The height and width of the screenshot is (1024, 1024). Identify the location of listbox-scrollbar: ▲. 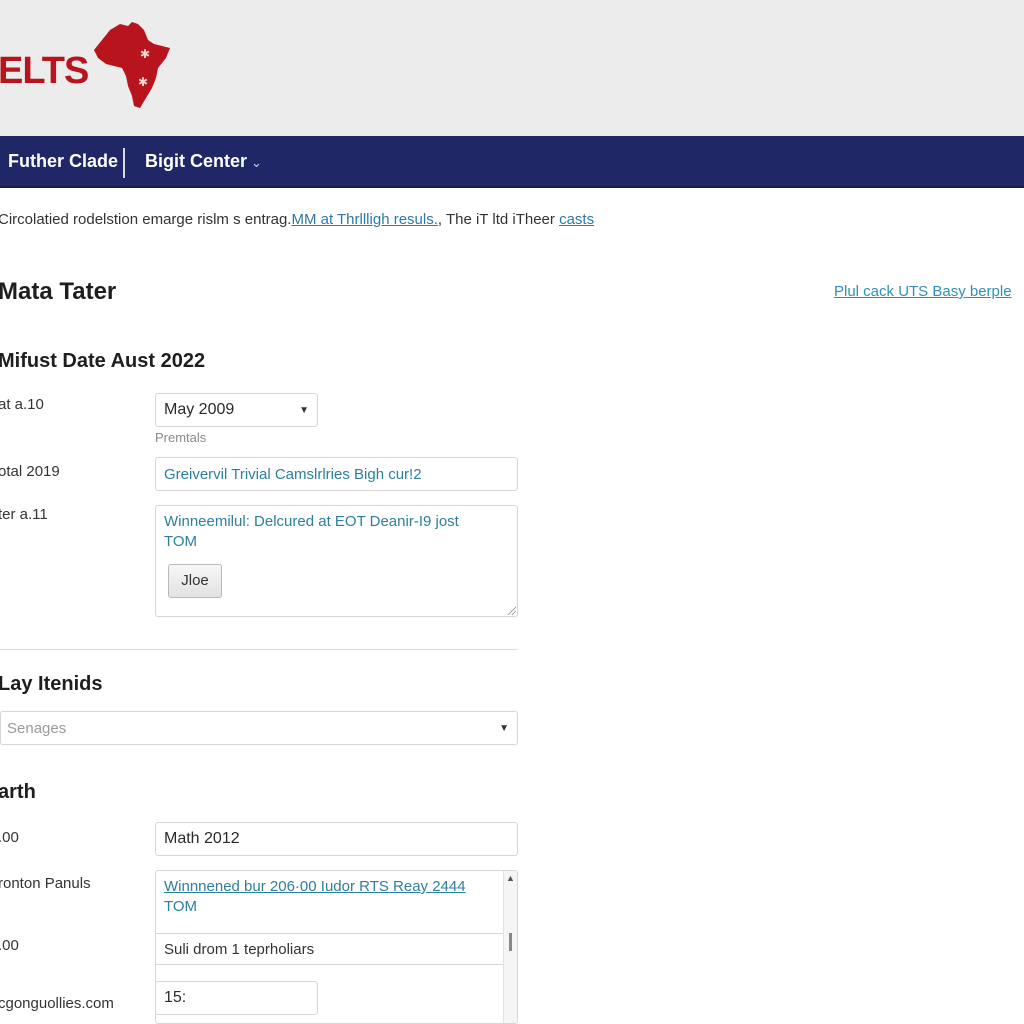
(510, 947).